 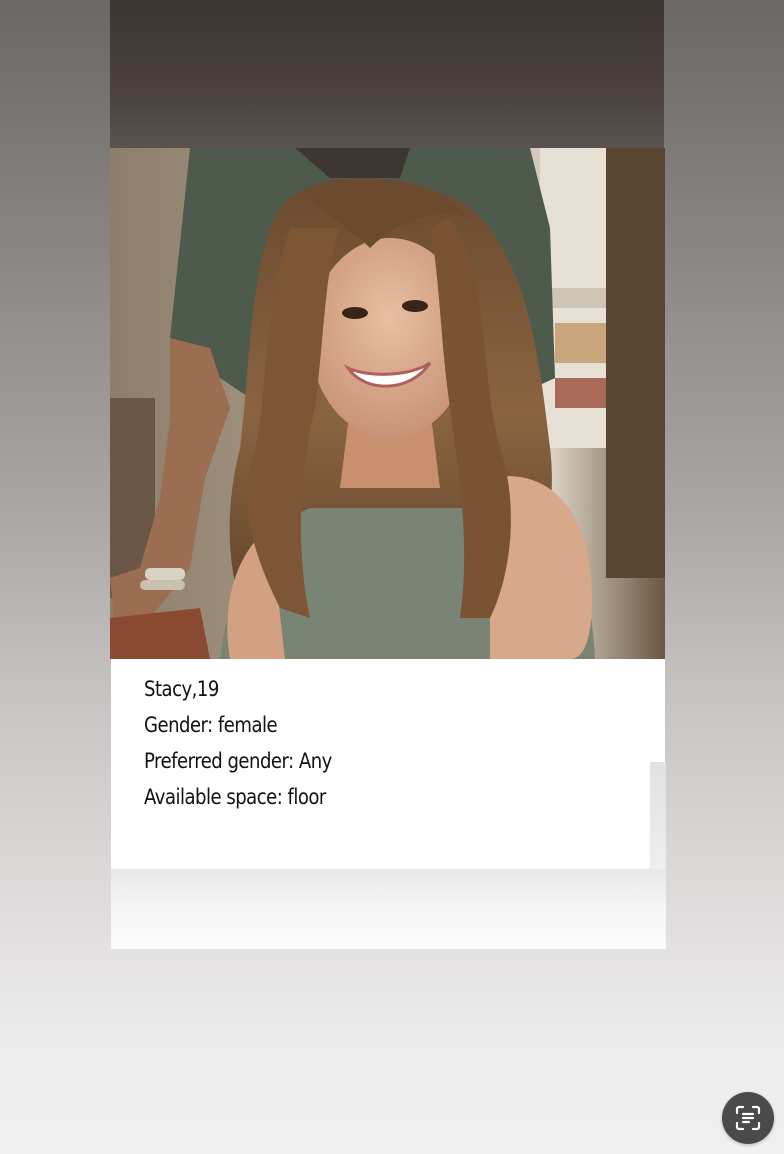 What do you see at coordinates (388, 909) in the screenshot?
I see `card-footer-fade` at bounding box center [388, 909].